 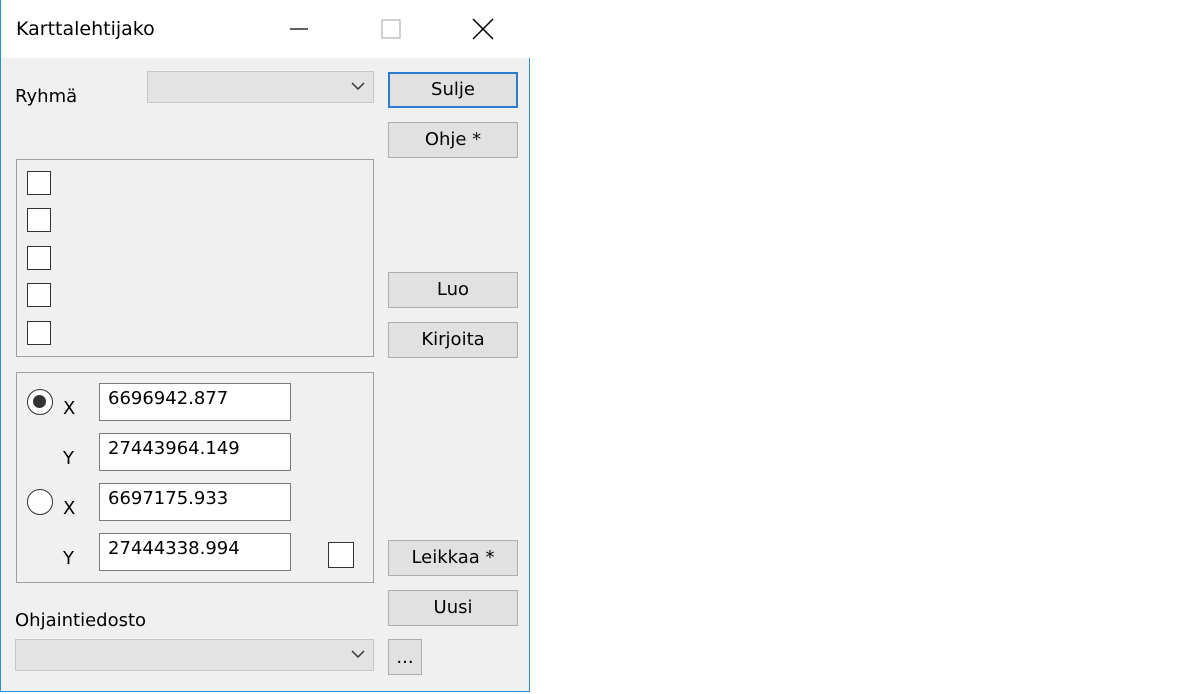 I want to click on point2-radio, so click(x=40, y=502).